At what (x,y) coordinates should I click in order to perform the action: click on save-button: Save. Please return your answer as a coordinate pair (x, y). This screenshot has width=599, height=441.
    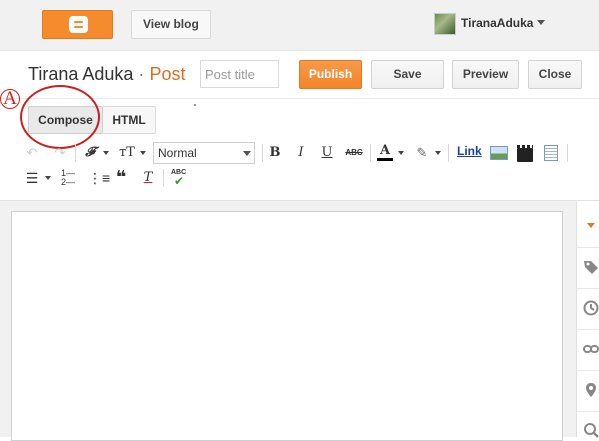
    Looking at the image, I should click on (407, 74).